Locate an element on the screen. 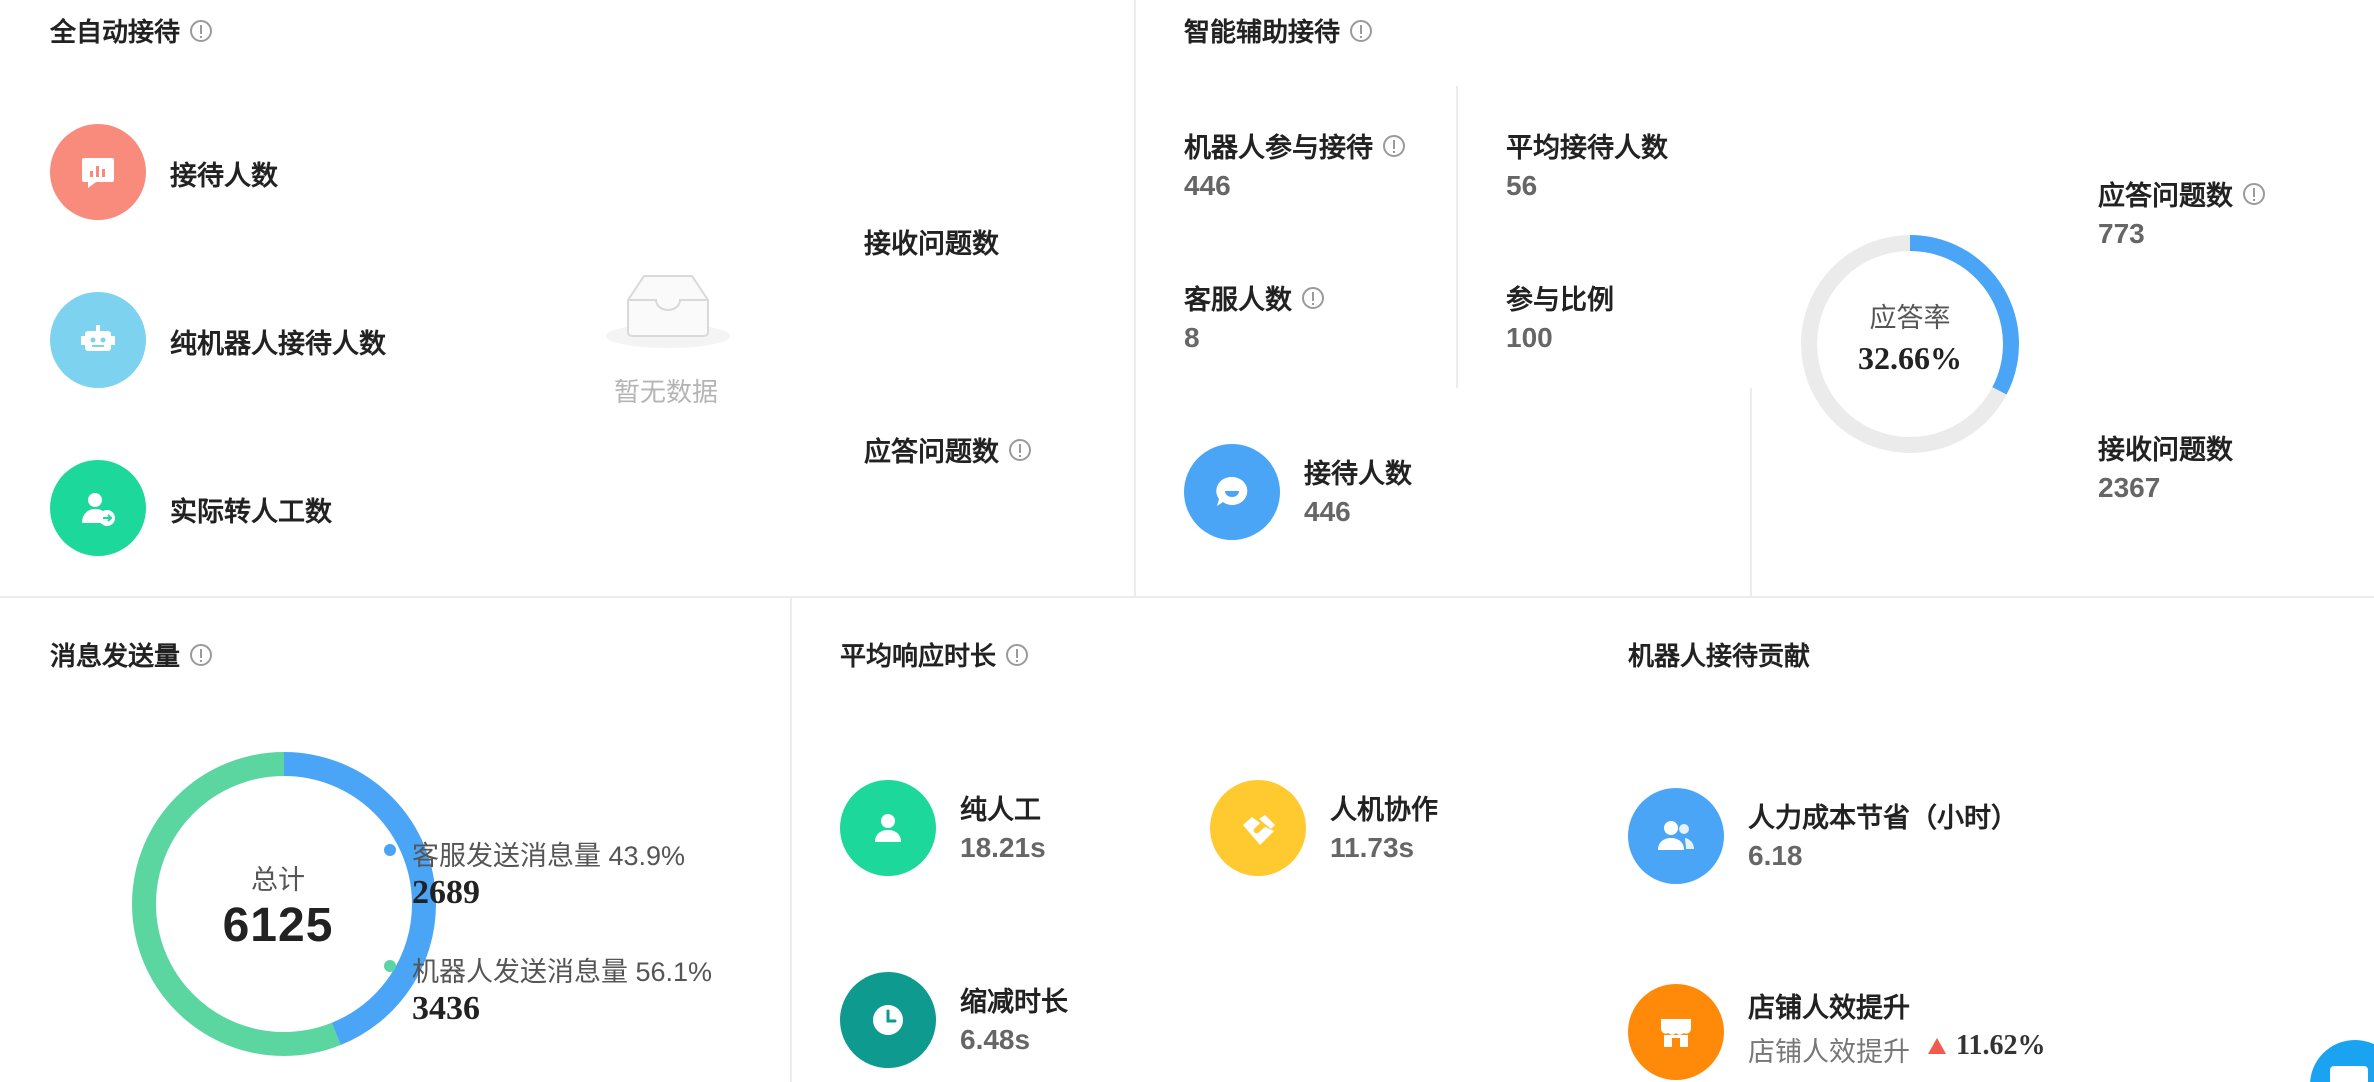 This screenshot has width=2374, height=1082. messages-title: 消息发送量 is located at coordinates (131, 654).